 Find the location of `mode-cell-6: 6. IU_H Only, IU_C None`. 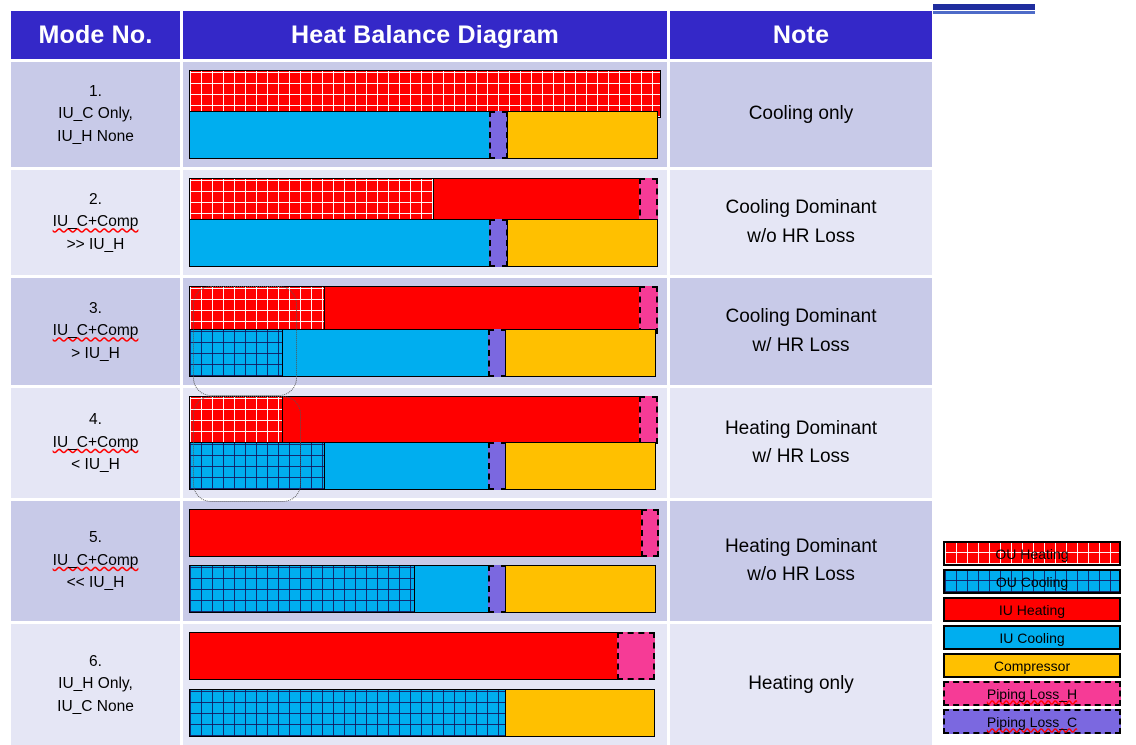

mode-cell-6: 6. IU_H Only, IU_C None is located at coordinates (95, 684).